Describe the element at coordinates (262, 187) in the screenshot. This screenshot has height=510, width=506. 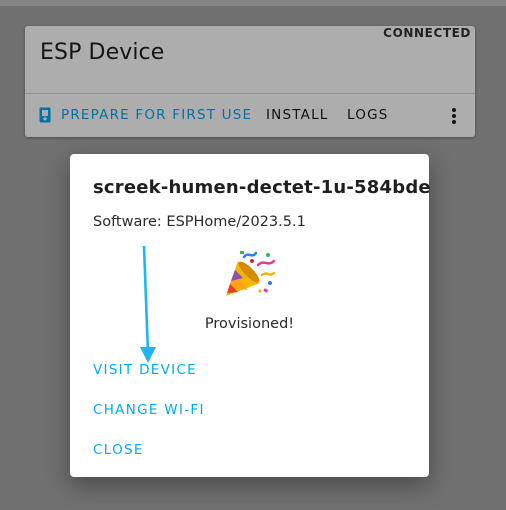
I see `dialog-title: screek-humen-dectet-1u-584bde` at that location.